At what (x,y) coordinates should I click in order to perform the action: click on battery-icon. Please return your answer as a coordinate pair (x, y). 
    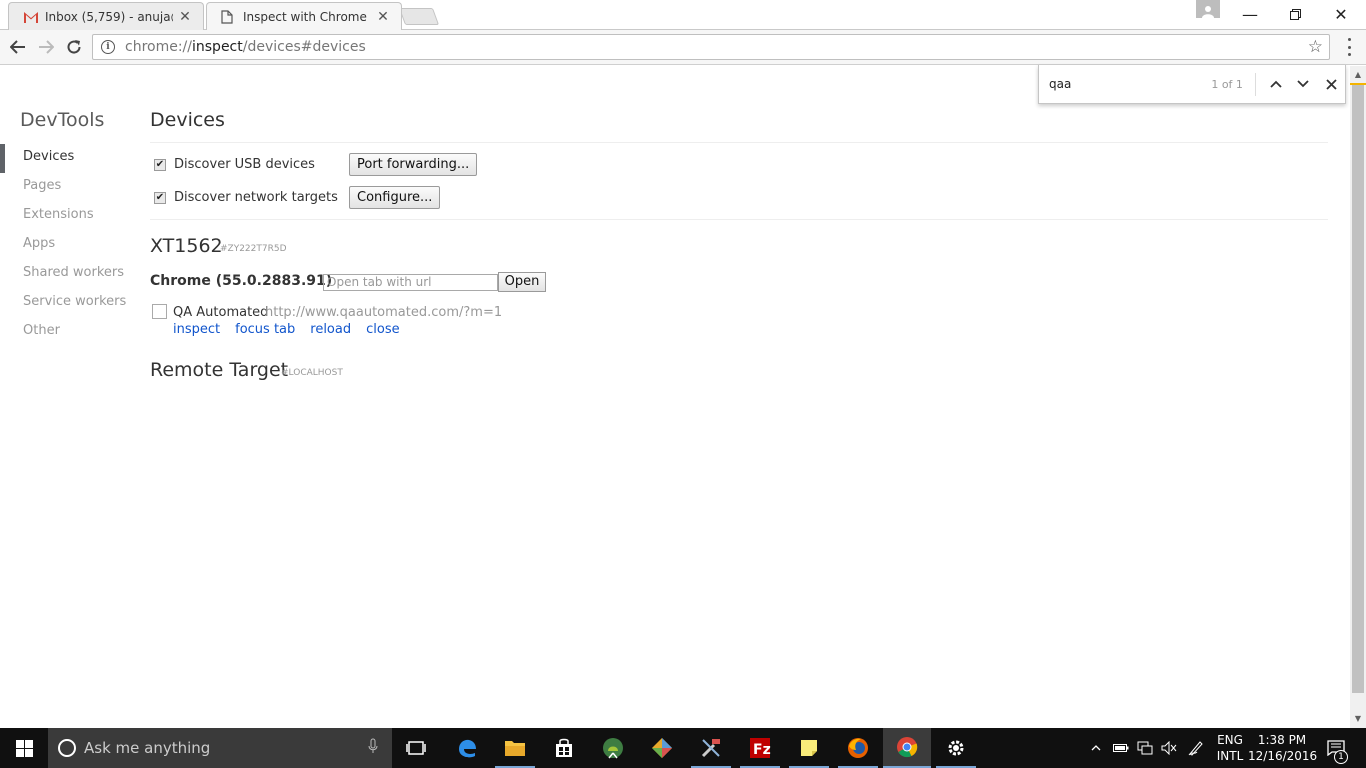
    Looking at the image, I should click on (1121, 748).